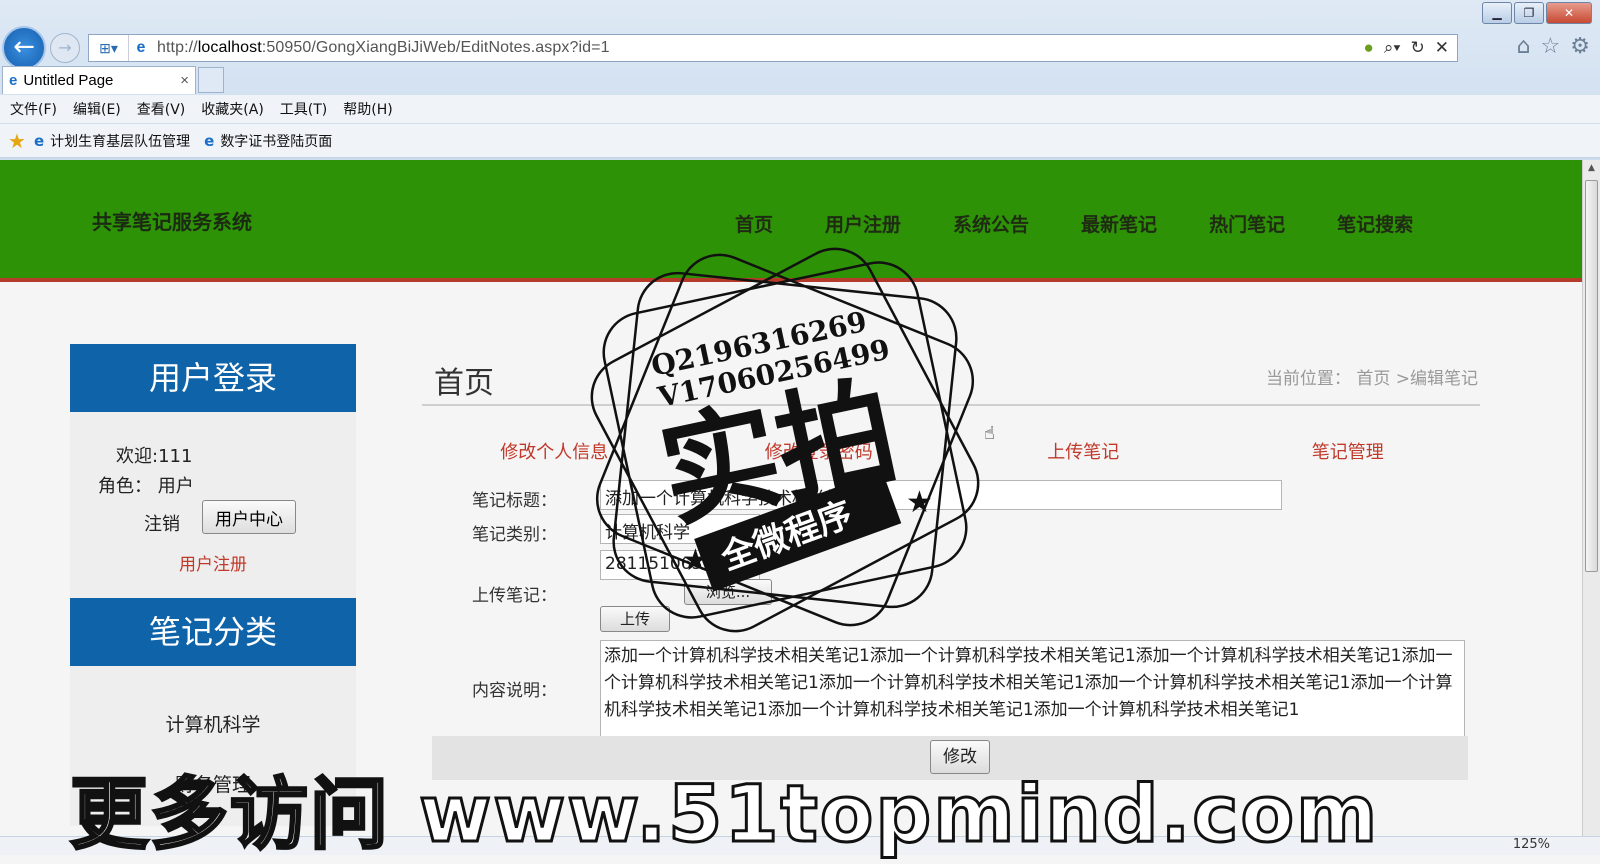 Image resolution: width=1600 pixels, height=864 pixels. What do you see at coordinates (17, 141) in the screenshot?
I see `favorites-star-icon: ★` at bounding box center [17, 141].